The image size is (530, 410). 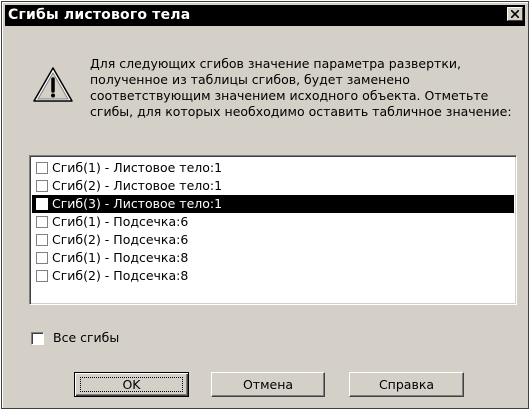 I want to click on help-button: Справка, so click(x=406, y=384).